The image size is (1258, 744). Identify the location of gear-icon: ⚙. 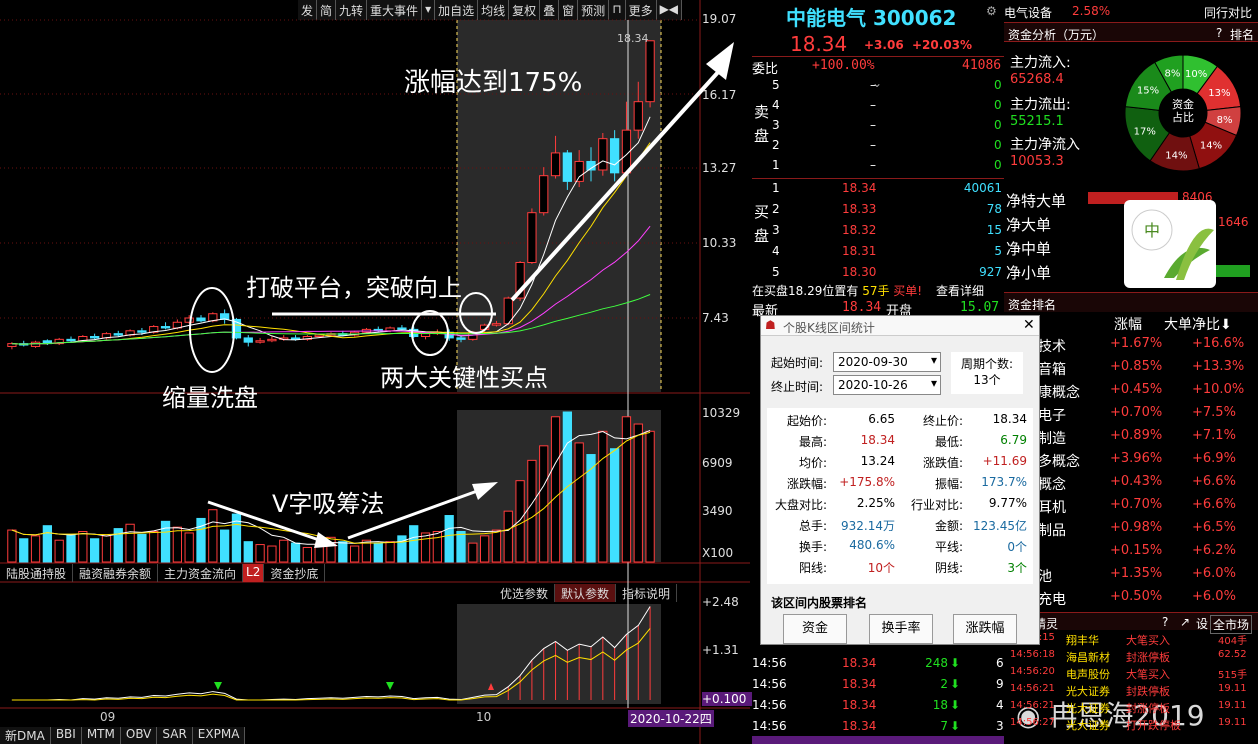
(991, 11).